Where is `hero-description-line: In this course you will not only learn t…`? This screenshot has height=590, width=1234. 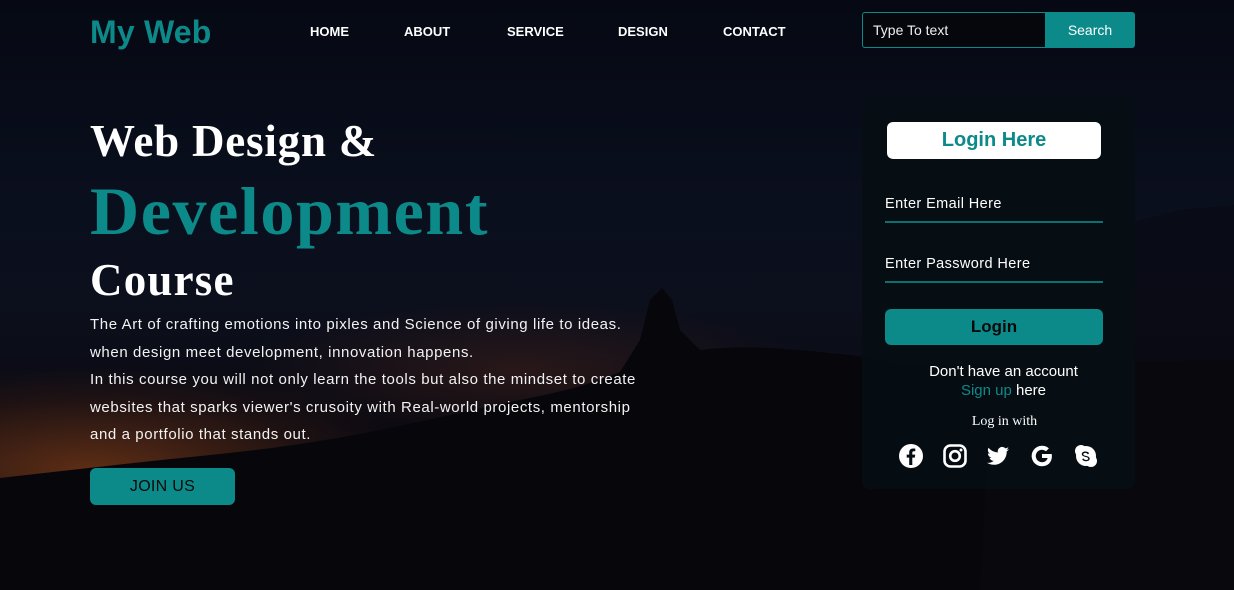 hero-description-line: In this course you will not only learn t… is located at coordinates (363, 379).